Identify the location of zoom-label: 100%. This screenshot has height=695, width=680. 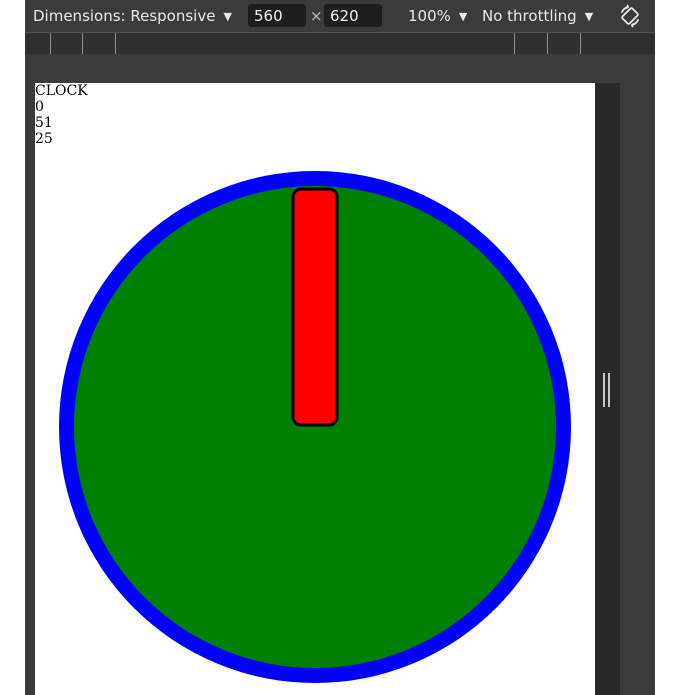
(429, 16).